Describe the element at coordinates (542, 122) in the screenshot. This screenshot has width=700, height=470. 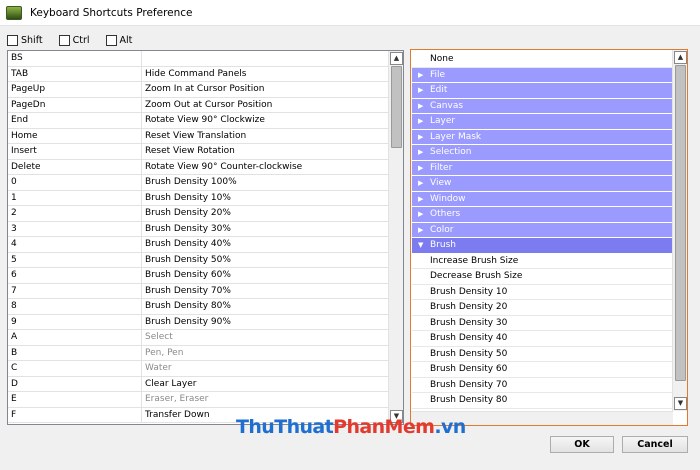
I see `command-group: ▶ Layer` at that location.